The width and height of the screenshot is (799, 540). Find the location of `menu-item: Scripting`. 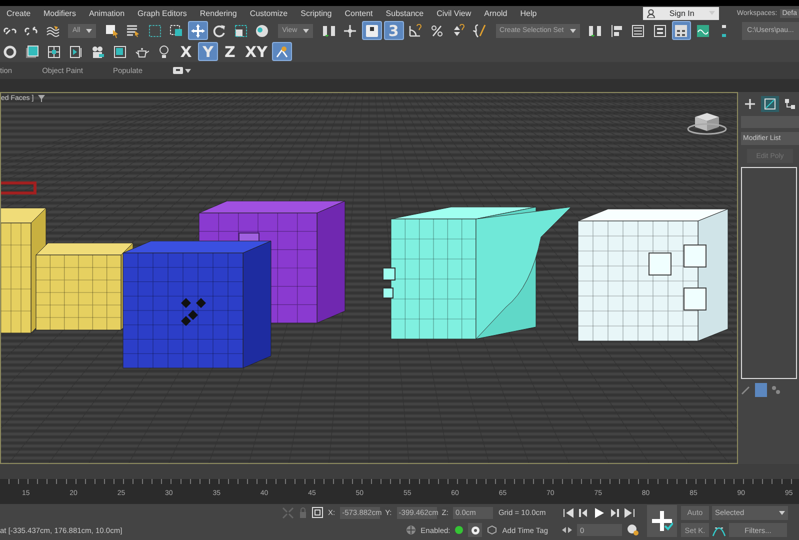

menu-item: Scripting is located at coordinates (316, 13).